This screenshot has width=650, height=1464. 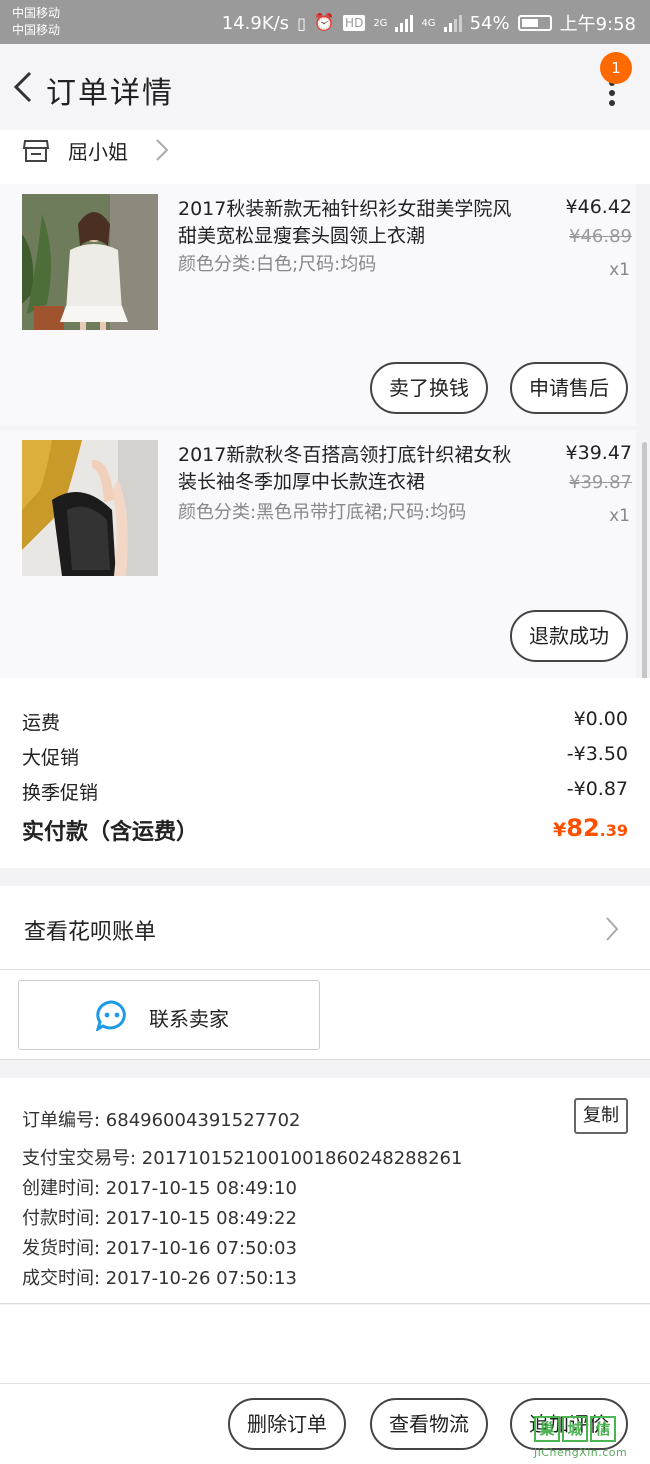 I want to click on total-currency: ¥, so click(x=560, y=830).